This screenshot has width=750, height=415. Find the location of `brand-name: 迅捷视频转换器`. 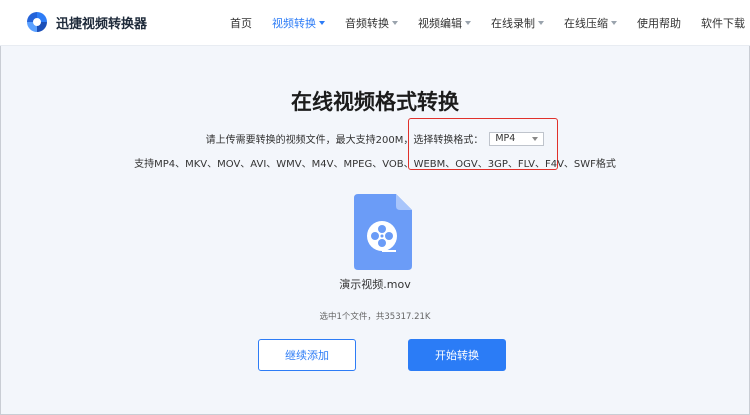

brand-name: 迅捷视频转换器 is located at coordinates (101, 22).